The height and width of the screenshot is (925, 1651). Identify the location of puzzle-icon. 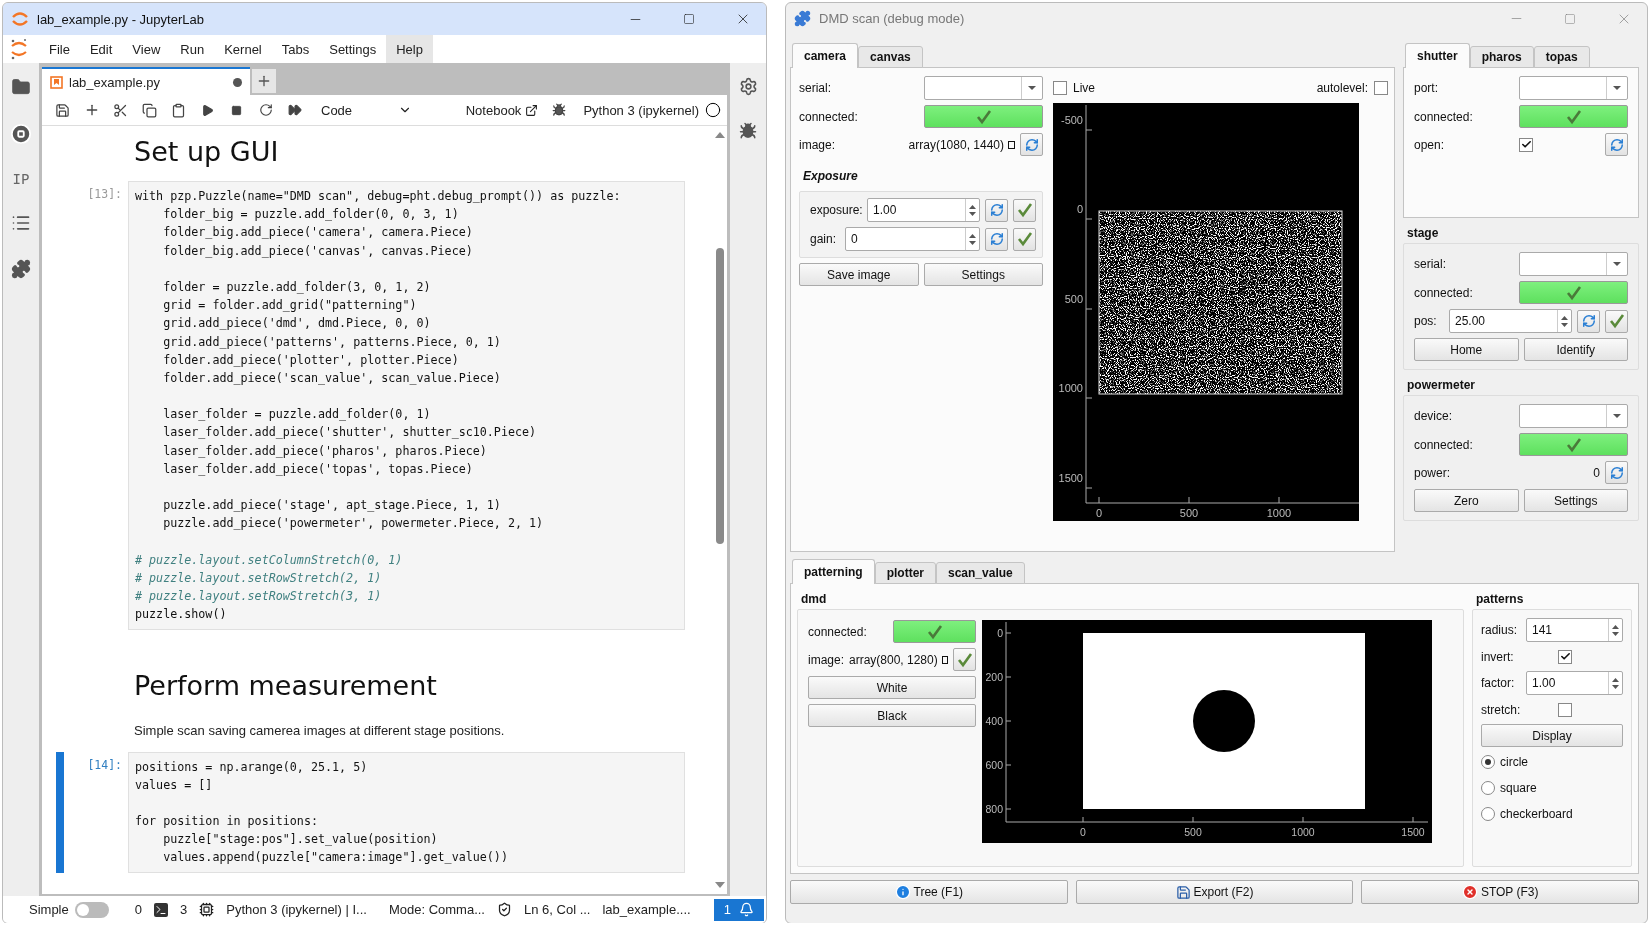
(21, 269).